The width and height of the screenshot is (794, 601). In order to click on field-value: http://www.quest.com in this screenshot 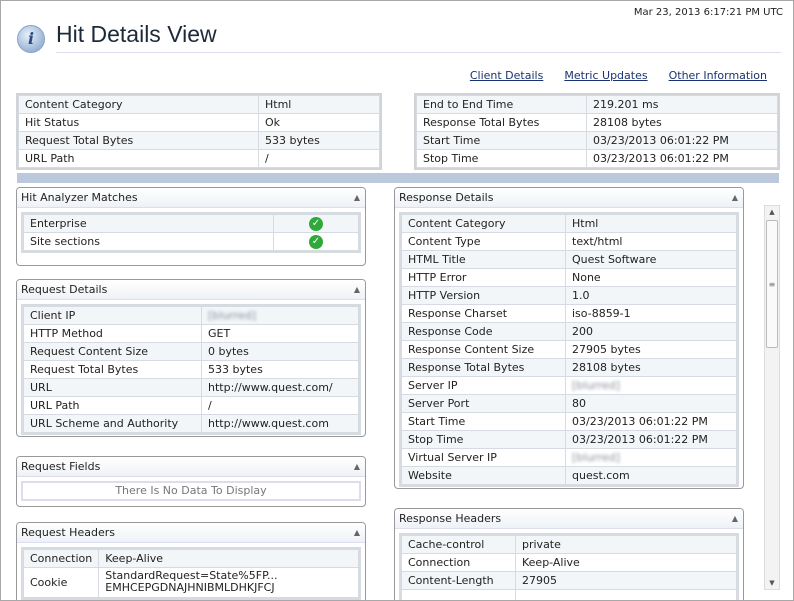, I will do `click(280, 423)`.